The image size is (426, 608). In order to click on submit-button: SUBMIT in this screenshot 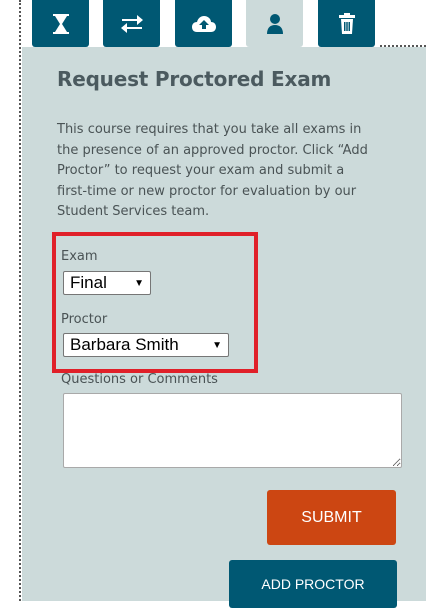, I will do `click(331, 517)`.